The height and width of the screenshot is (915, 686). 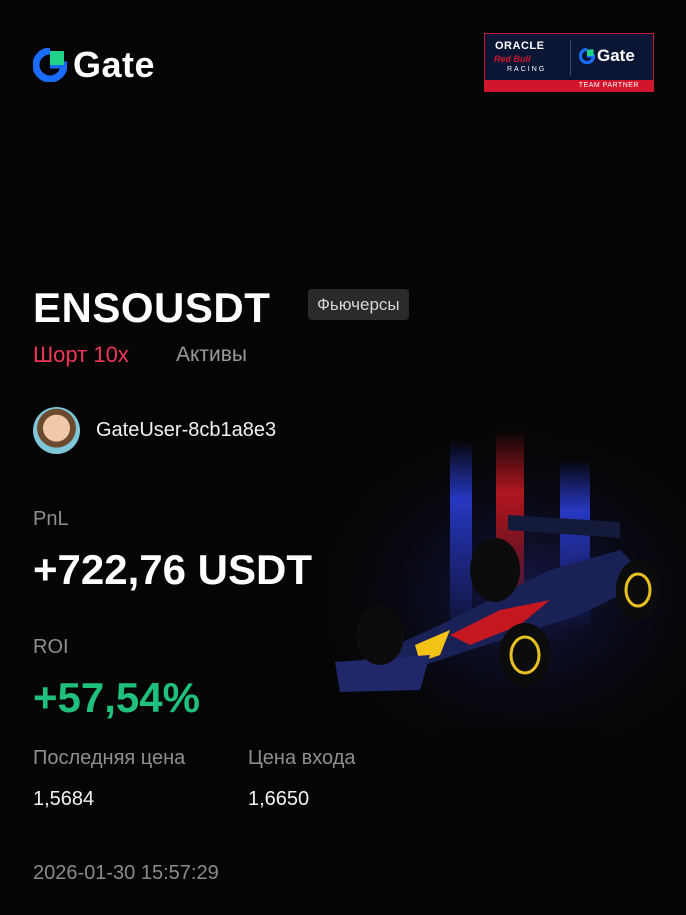 What do you see at coordinates (616, 55) in the screenshot?
I see `partner-gate-text: Gate` at bounding box center [616, 55].